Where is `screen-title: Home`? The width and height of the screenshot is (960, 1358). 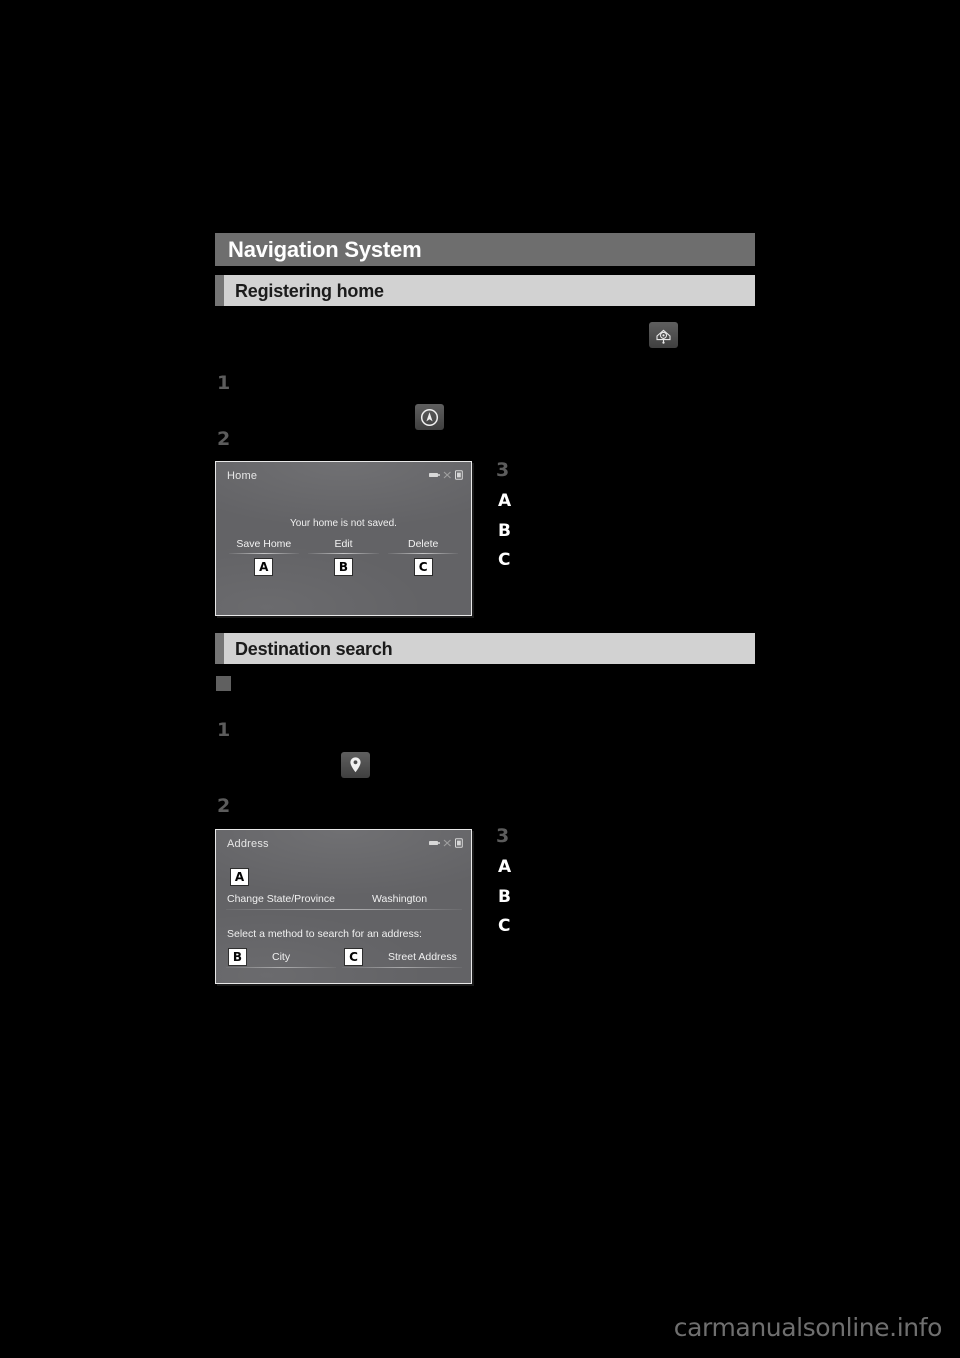 screen-title: Home is located at coordinates (242, 476).